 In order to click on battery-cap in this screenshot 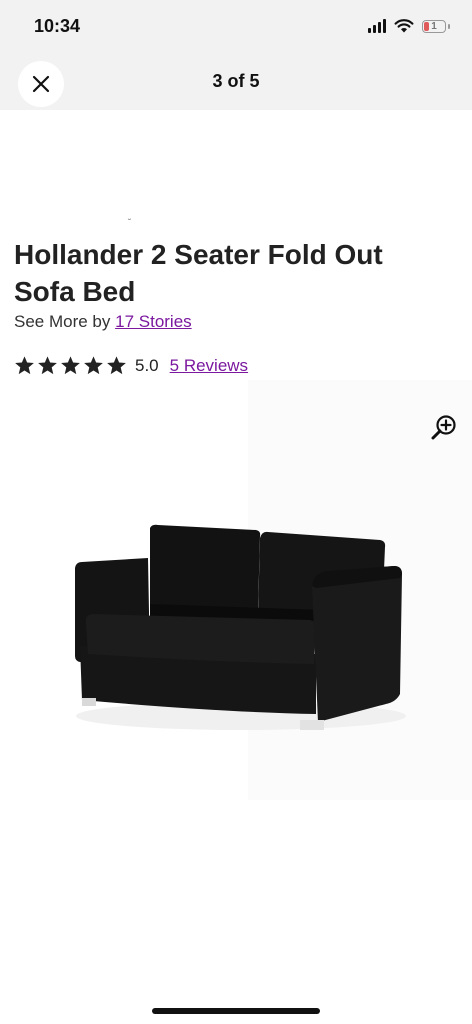, I will do `click(449, 26)`.